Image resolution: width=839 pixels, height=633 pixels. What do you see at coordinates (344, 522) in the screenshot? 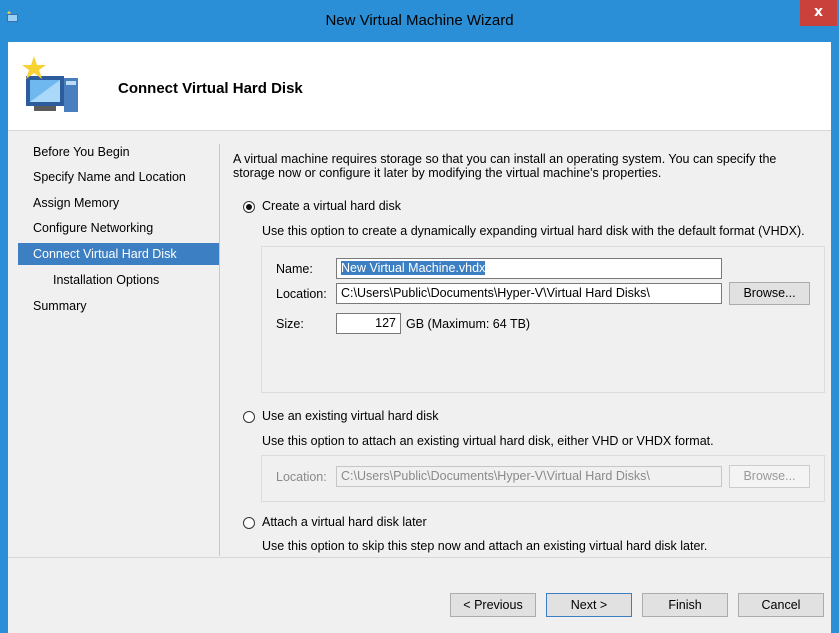
I see `option-later-label: Attach a virtual hard disk later` at bounding box center [344, 522].